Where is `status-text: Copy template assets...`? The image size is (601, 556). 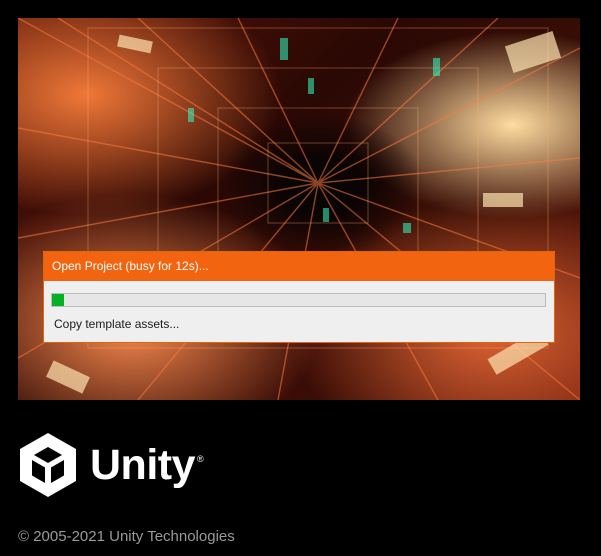
status-text: Copy template assets... is located at coordinates (117, 324).